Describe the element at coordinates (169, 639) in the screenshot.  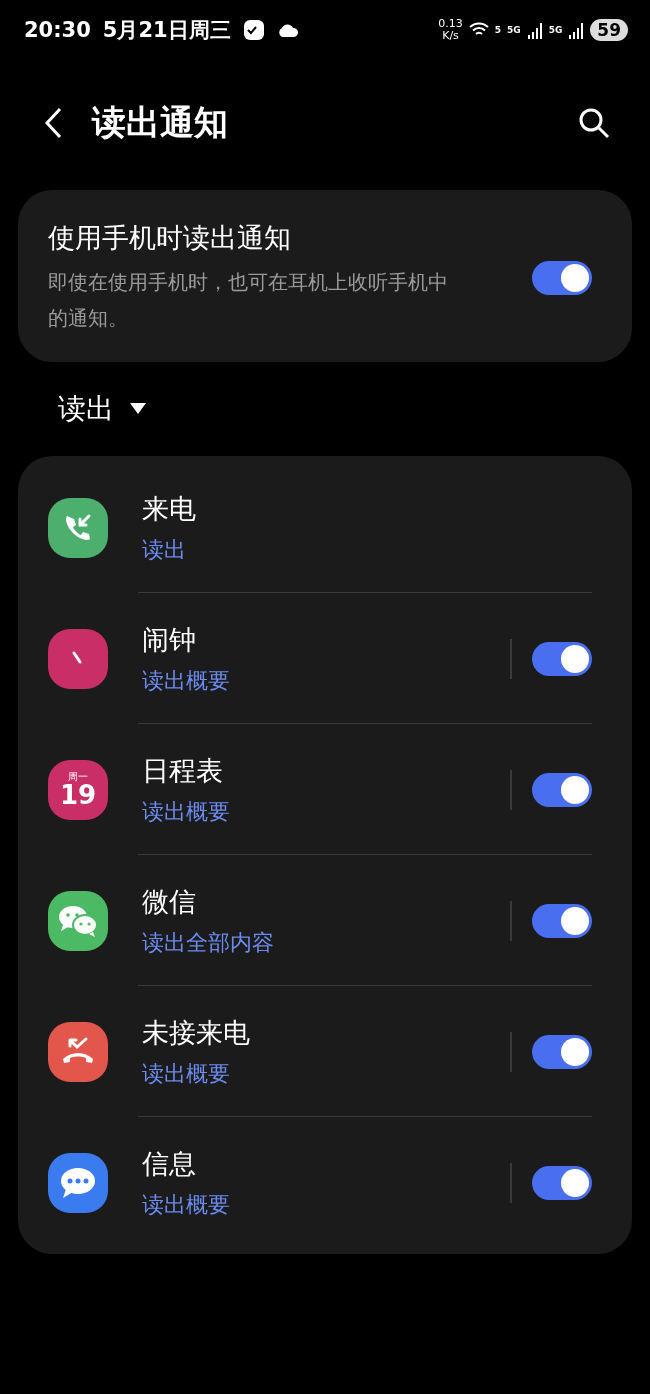
I see `app-name: 闹钟` at that location.